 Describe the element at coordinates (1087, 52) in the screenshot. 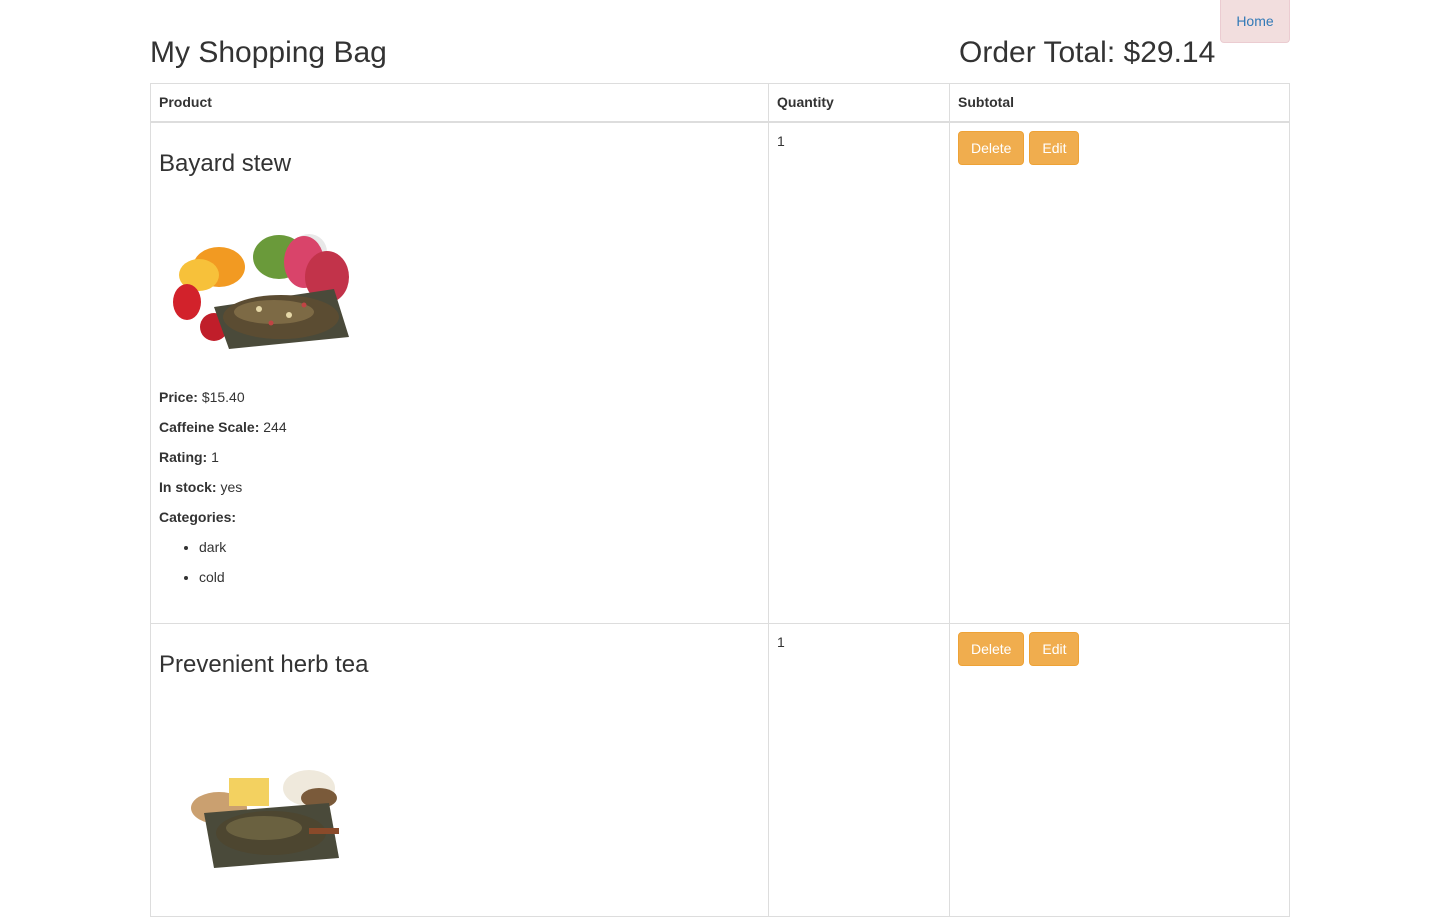

I see `order-total: Order Total: $29.14` at that location.